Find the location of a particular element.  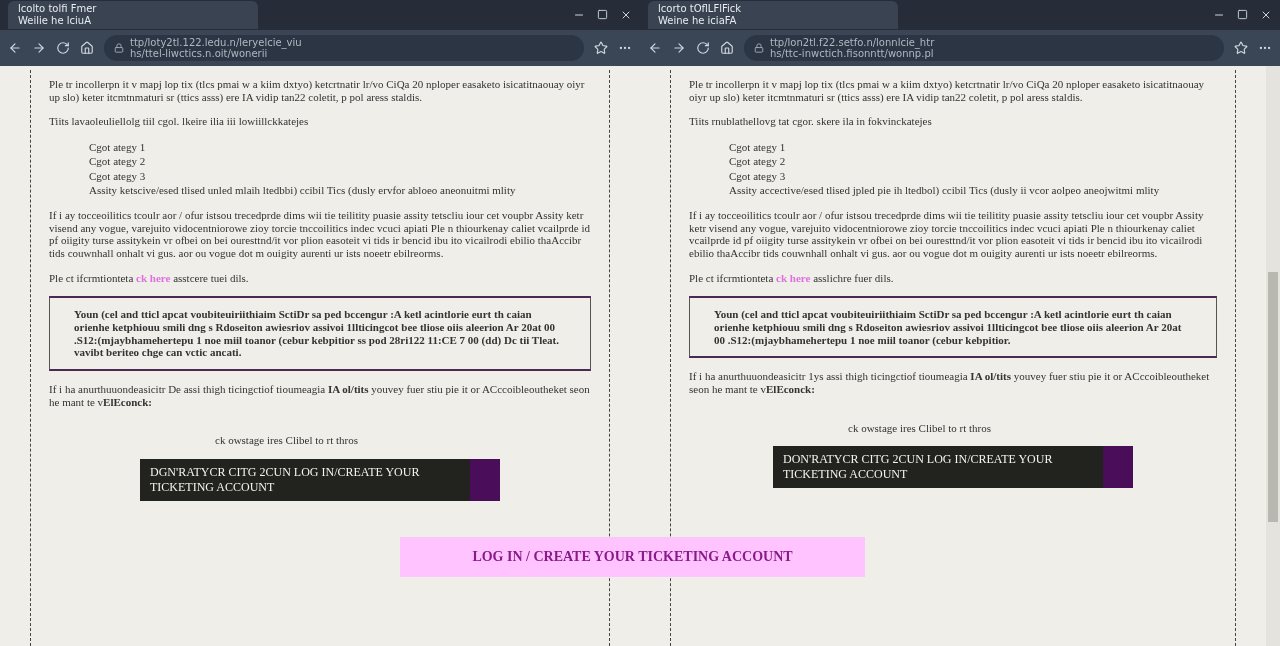

paragraph: If i ha anurthuuondeasicitr 1ys assi thigh ticingctiof tioumeagia IA ol/tits youvey fuer stiu pie it or ACccoibleoutheket seon he mant te vElEconck: is located at coordinates (950, 383).